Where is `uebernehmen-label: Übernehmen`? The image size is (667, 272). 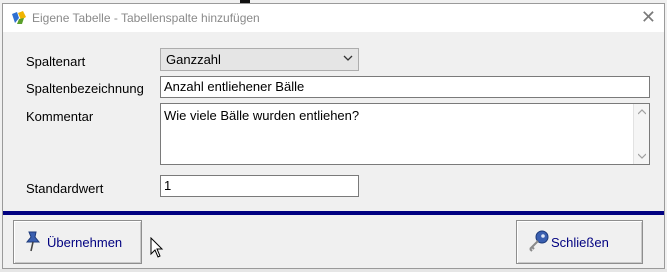
uebernehmen-label: Übernehmen is located at coordinates (85, 242).